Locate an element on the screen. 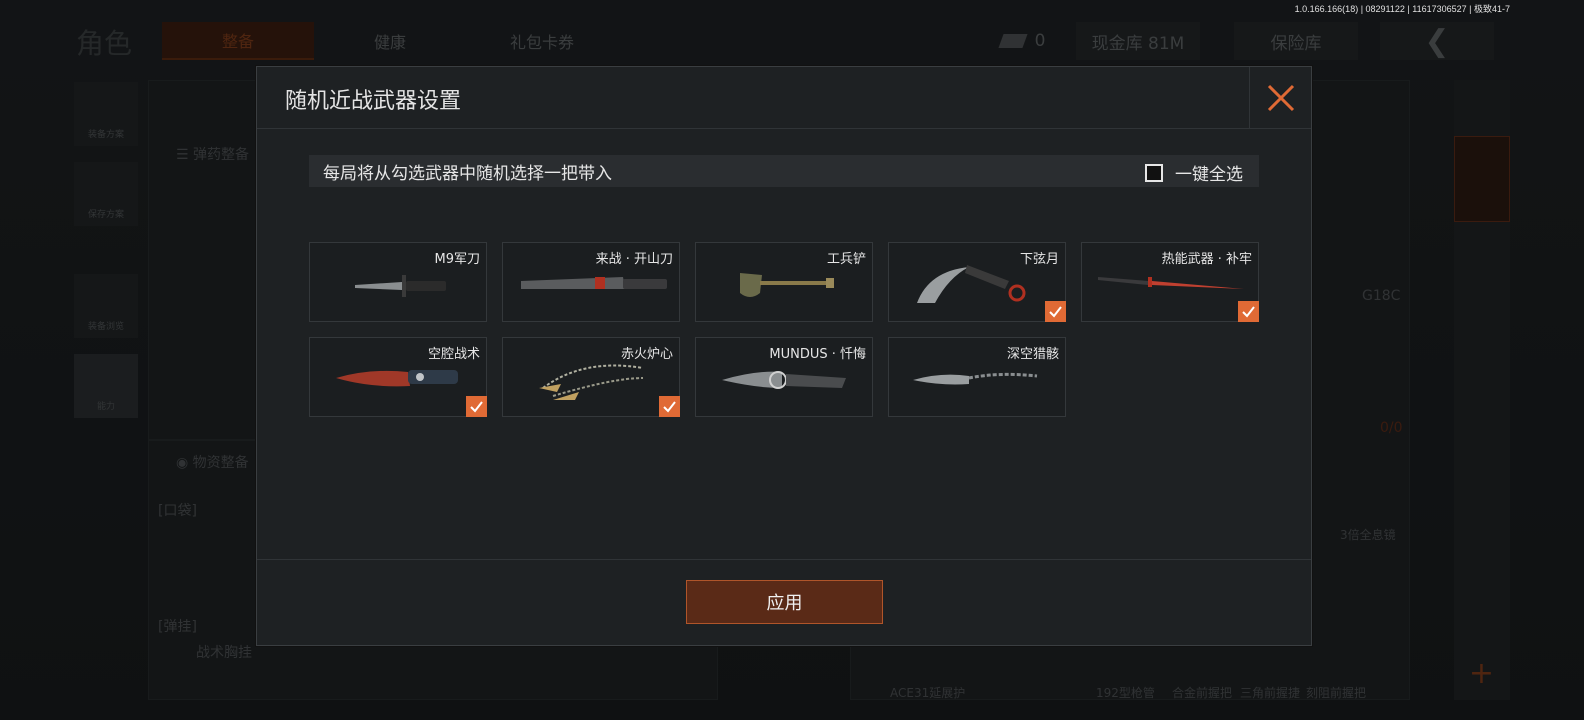  info-text: 每局将从勾选武器中随机选择一把带入 is located at coordinates (467, 173).